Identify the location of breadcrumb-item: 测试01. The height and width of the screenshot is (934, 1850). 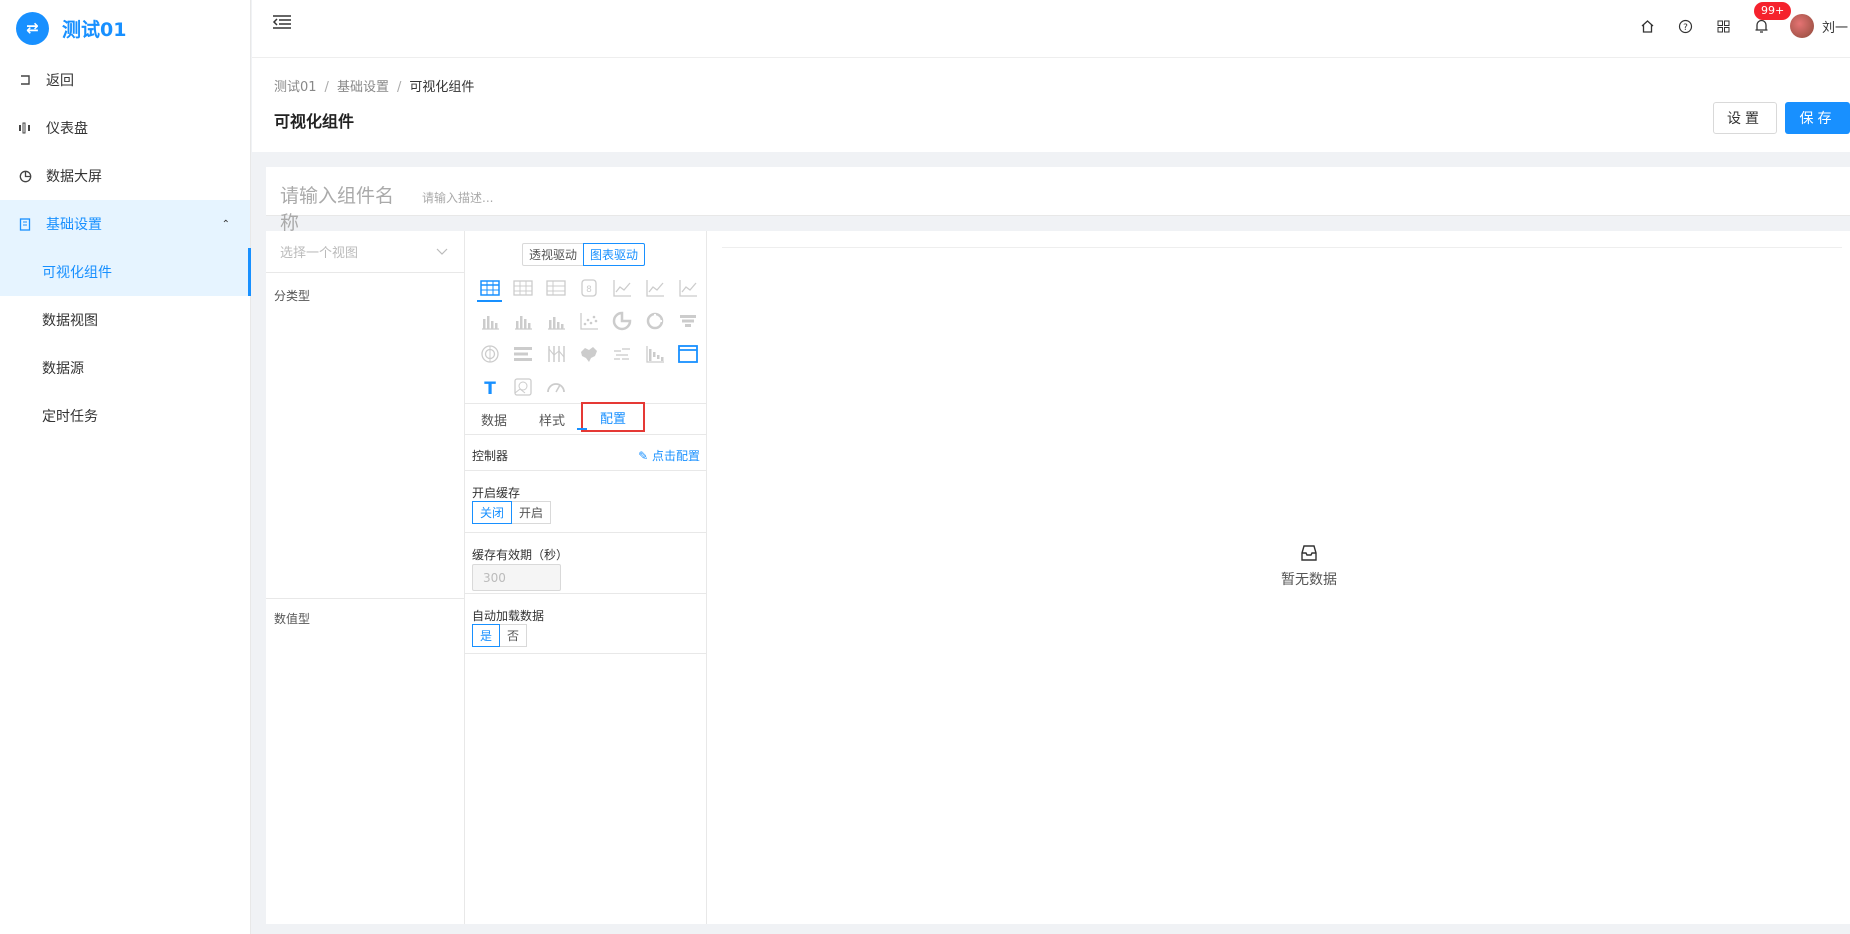
(295, 87).